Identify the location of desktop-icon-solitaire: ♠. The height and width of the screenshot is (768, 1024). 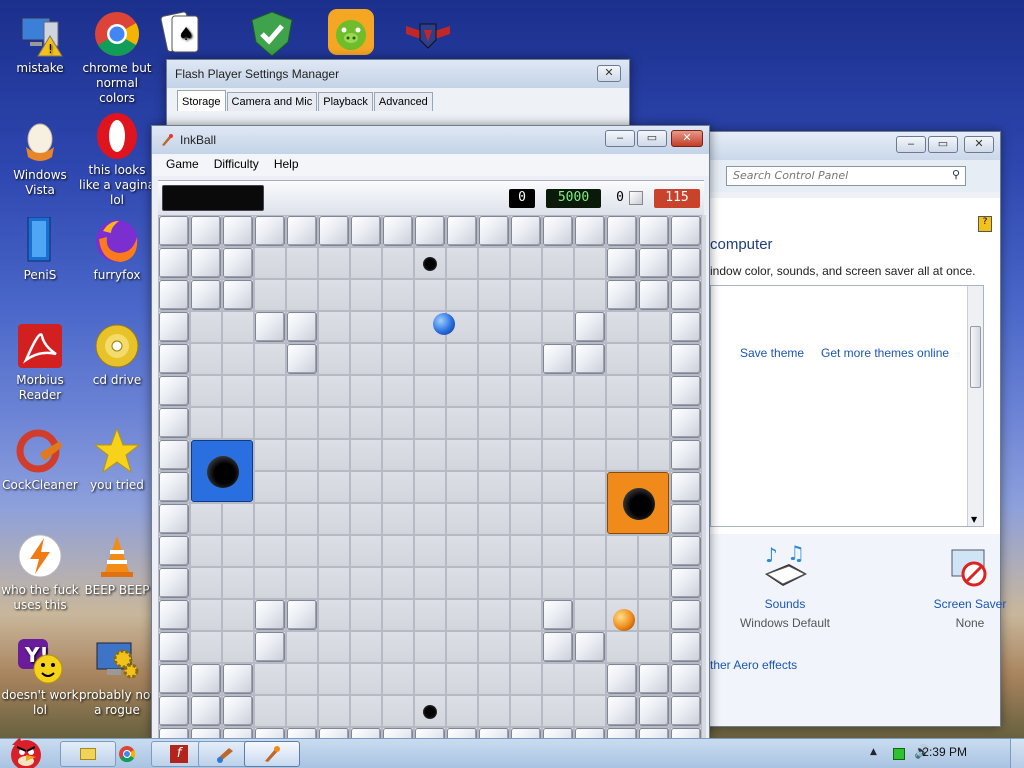
(180, 35).